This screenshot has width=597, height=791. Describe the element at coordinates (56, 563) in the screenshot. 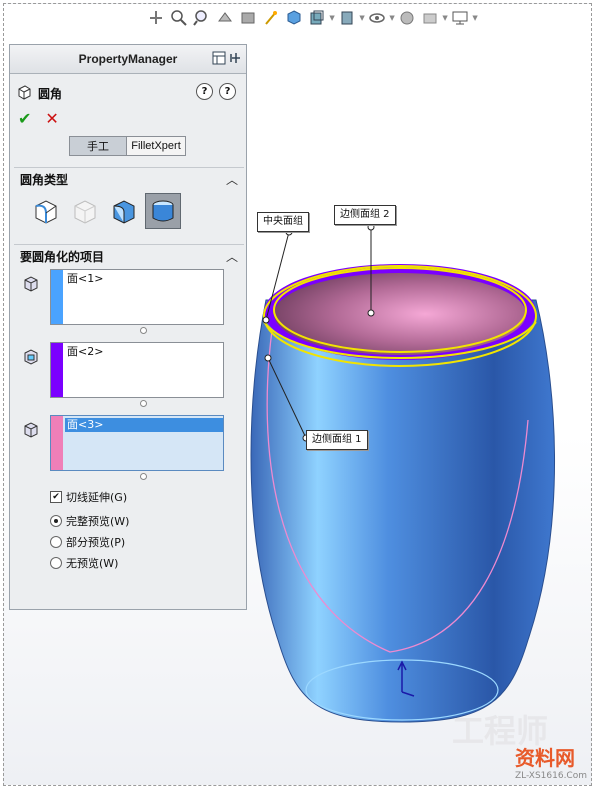

I see `preview-none-radio` at that location.